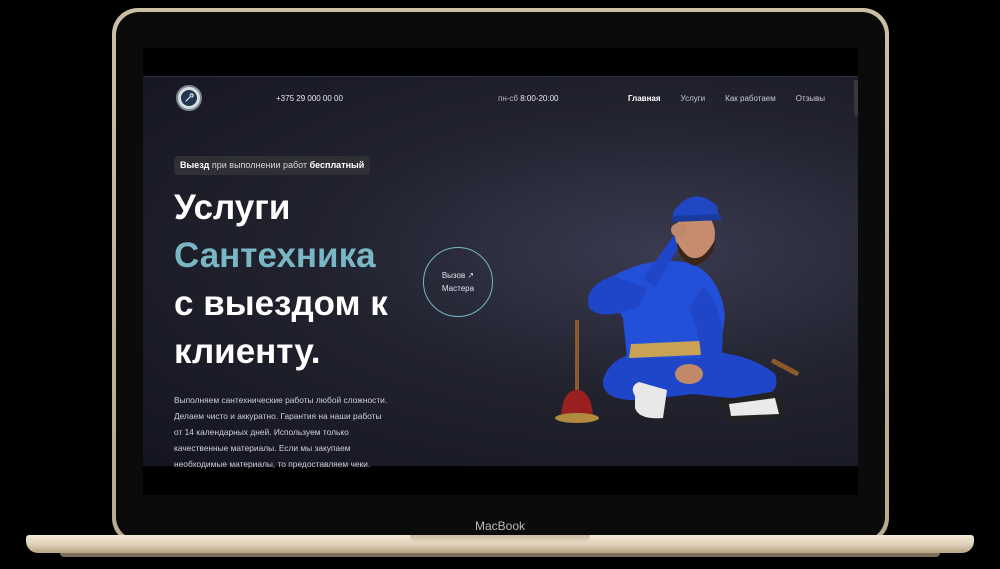 This screenshot has width=1000, height=569. I want to click on free-visit-badge: Выезд при выполнении работ бесплатный, so click(272, 165).